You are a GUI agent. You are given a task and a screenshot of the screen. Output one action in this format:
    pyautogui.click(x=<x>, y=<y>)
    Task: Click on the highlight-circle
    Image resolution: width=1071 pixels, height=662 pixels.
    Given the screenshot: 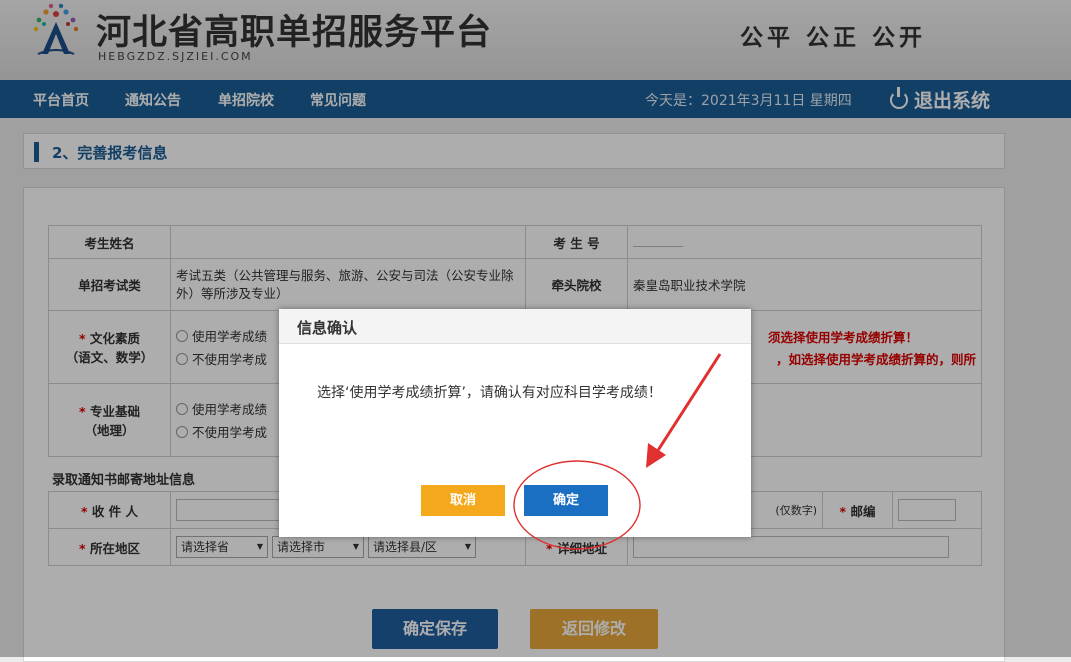 What is the action you would take?
    pyautogui.click(x=577, y=505)
    